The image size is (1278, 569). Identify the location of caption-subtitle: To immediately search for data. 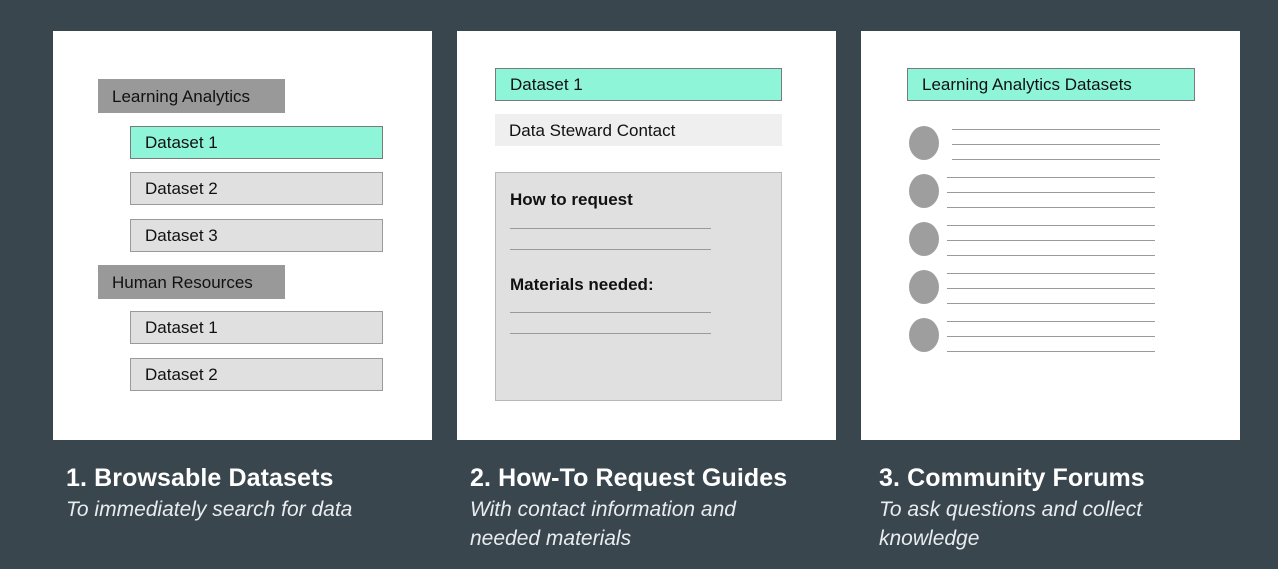
(209, 509).